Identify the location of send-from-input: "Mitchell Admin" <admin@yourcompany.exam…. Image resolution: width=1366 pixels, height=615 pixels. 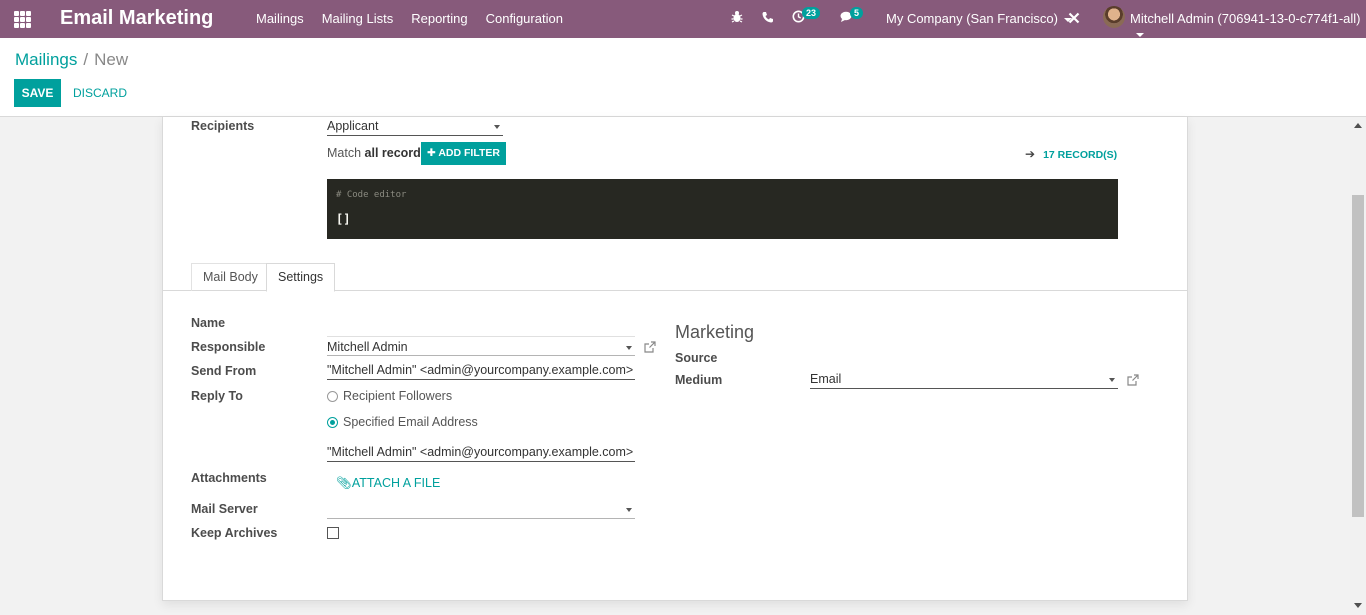
(481, 370).